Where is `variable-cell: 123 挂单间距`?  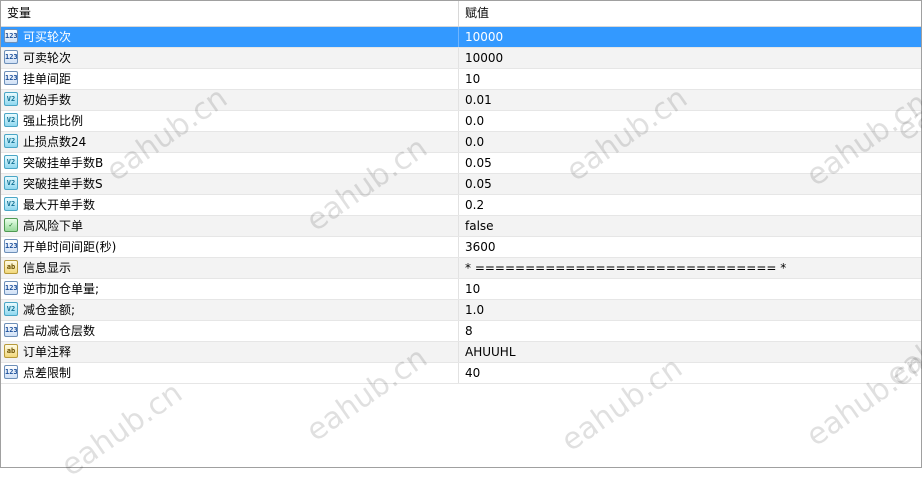
variable-cell: 123 挂单间距 is located at coordinates (230, 79).